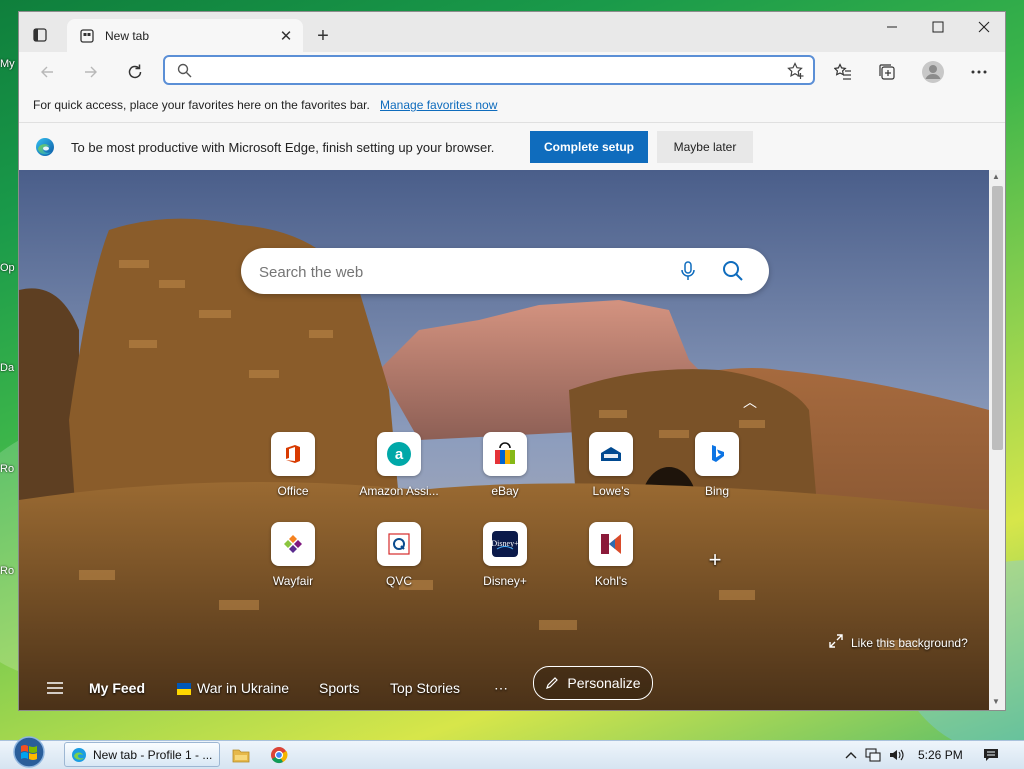 Image resolution: width=1024 pixels, height=769 pixels. What do you see at coordinates (688, 271) in the screenshot?
I see `microphone-icon` at bounding box center [688, 271].